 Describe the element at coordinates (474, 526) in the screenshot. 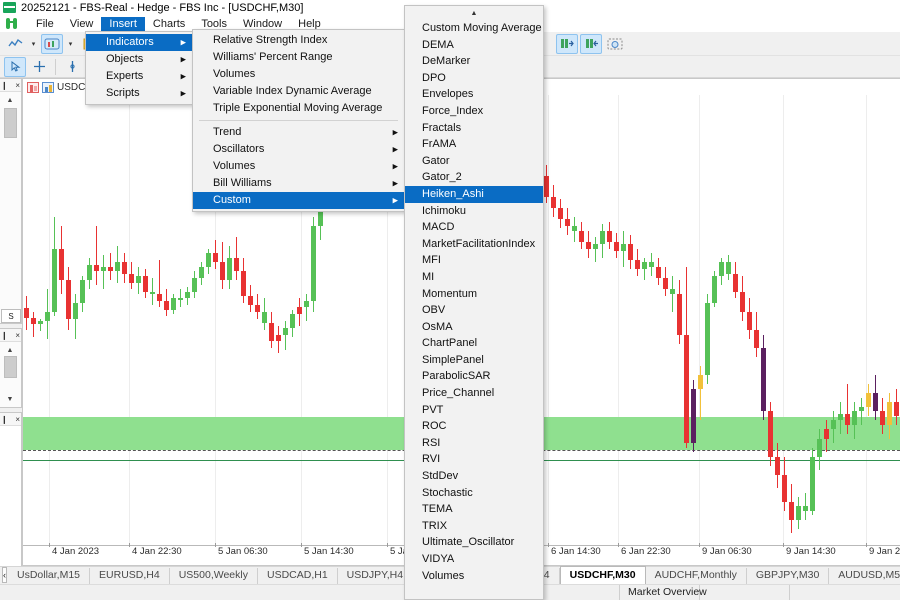

I see `custom-menu-item-trix: TRIX` at that location.